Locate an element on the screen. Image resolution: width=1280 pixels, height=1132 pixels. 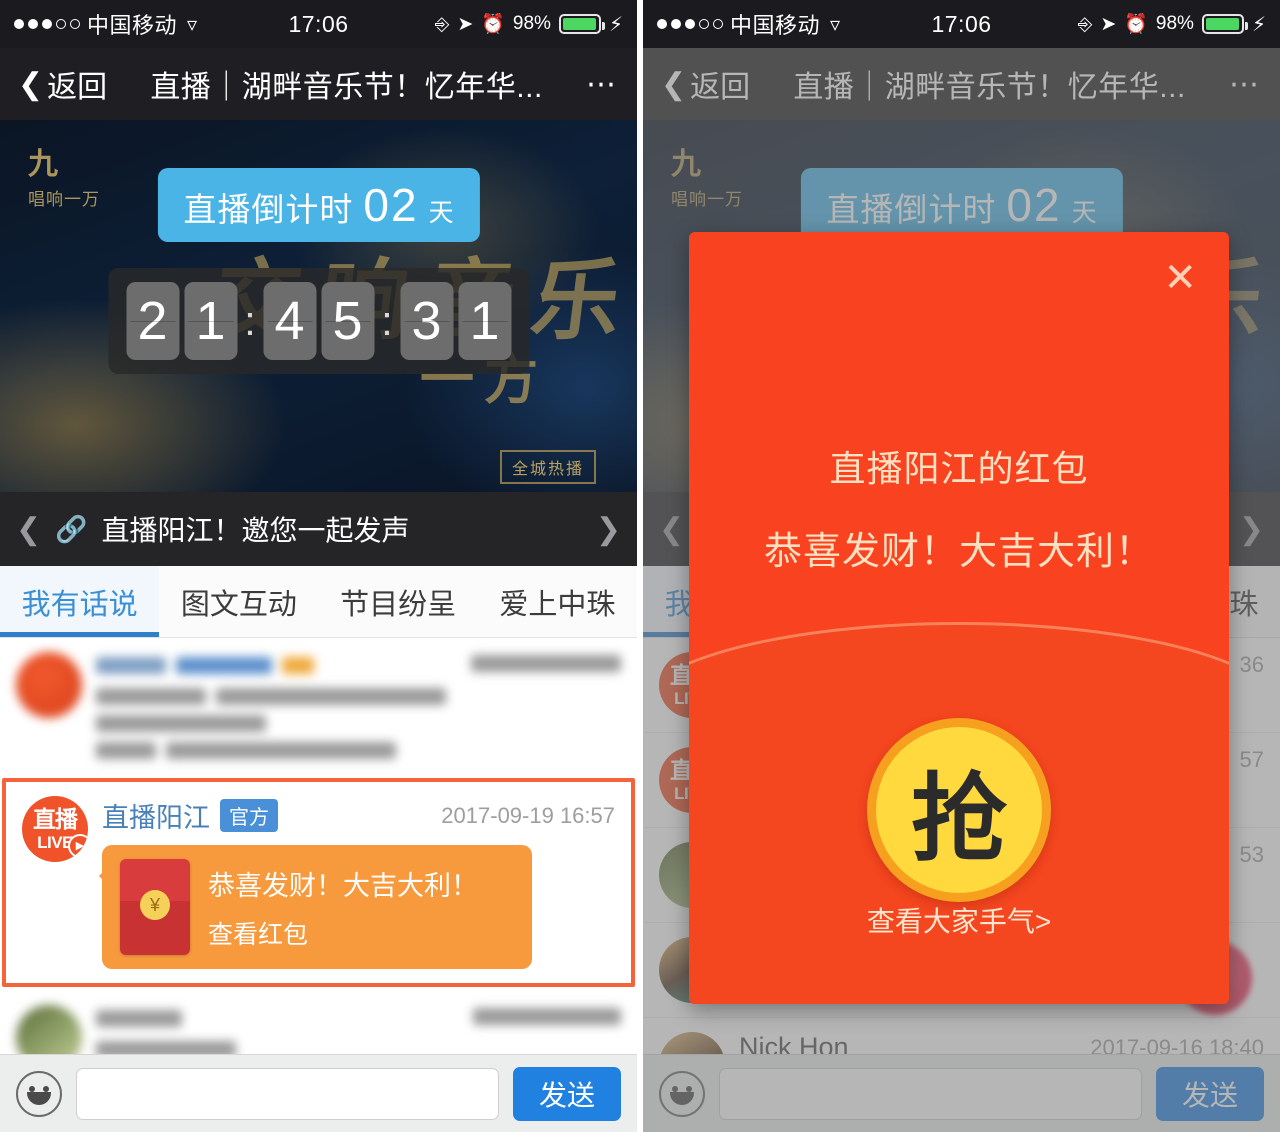
modal-title: 直播阳江的红包 is located at coordinates (959, 468).